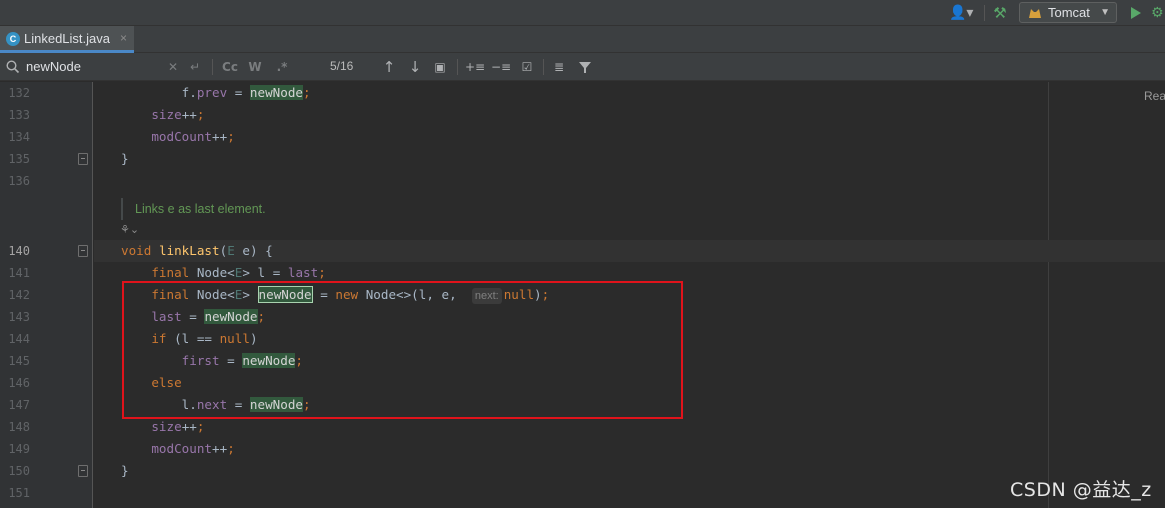 This screenshot has height=508, width=1165. I want to click on line-number: 140, so click(19, 251).